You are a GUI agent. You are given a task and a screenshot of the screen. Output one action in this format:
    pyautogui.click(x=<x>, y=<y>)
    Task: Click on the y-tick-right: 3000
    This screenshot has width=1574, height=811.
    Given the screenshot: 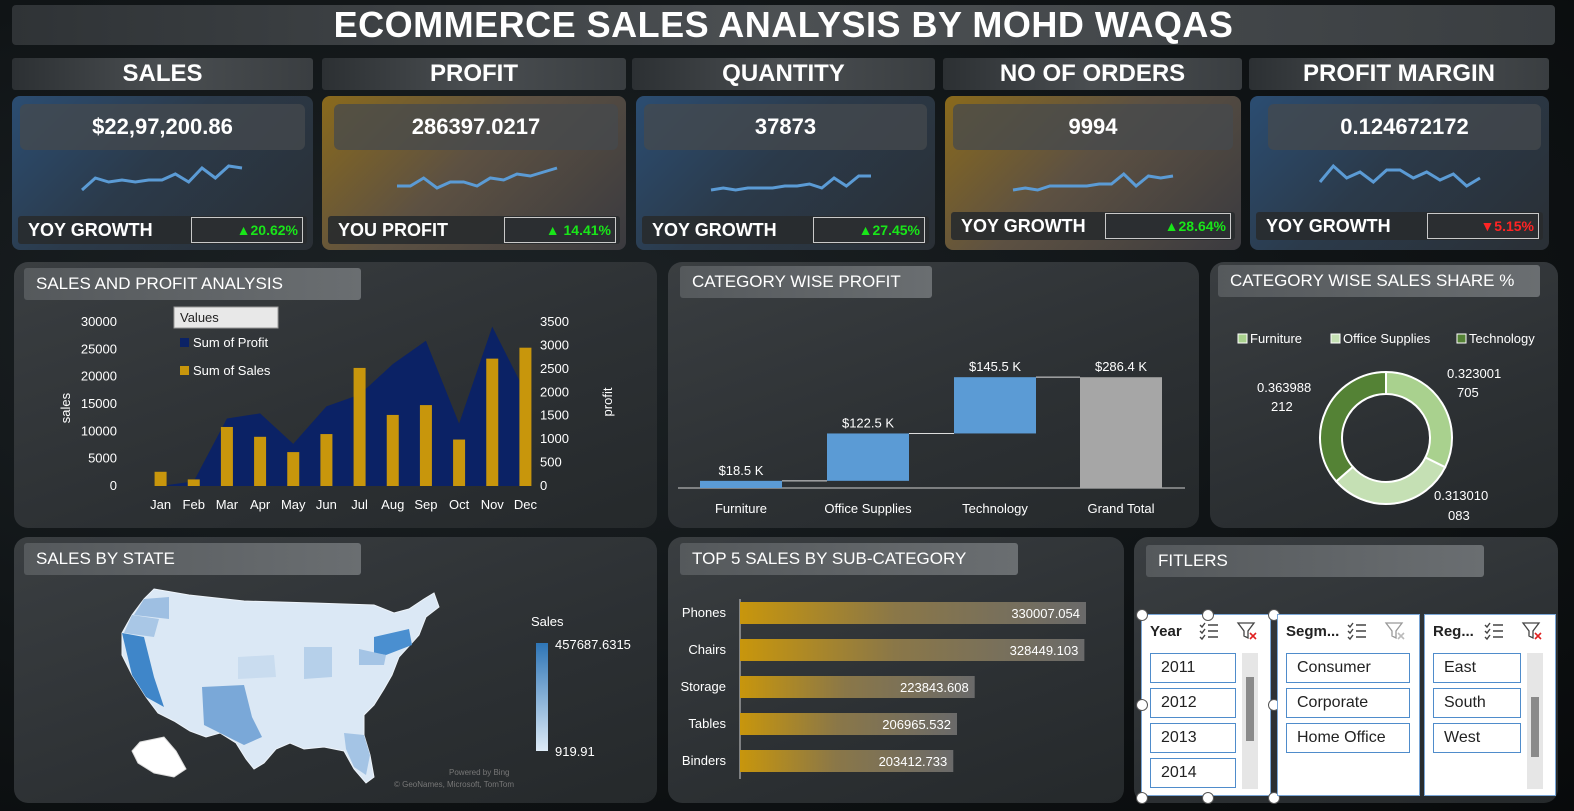 What is the action you would take?
    pyautogui.click(x=554, y=344)
    